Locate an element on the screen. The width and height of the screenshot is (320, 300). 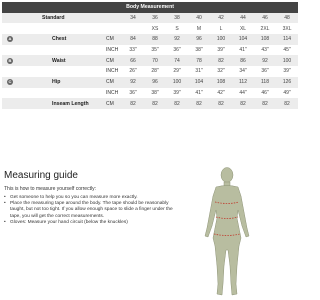
measurement-value: 126 is located at coordinates (287, 82).